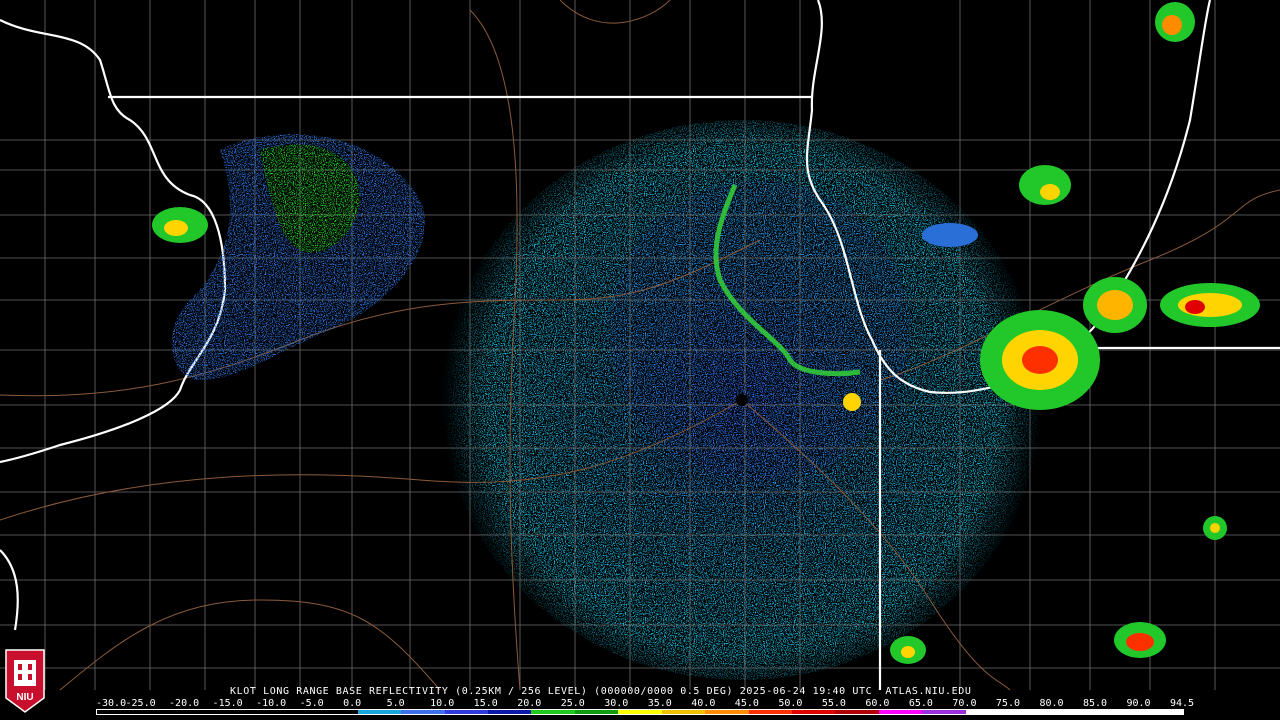  Describe the element at coordinates (352, 703) in the screenshot. I see `scale-label: 0.0` at that location.